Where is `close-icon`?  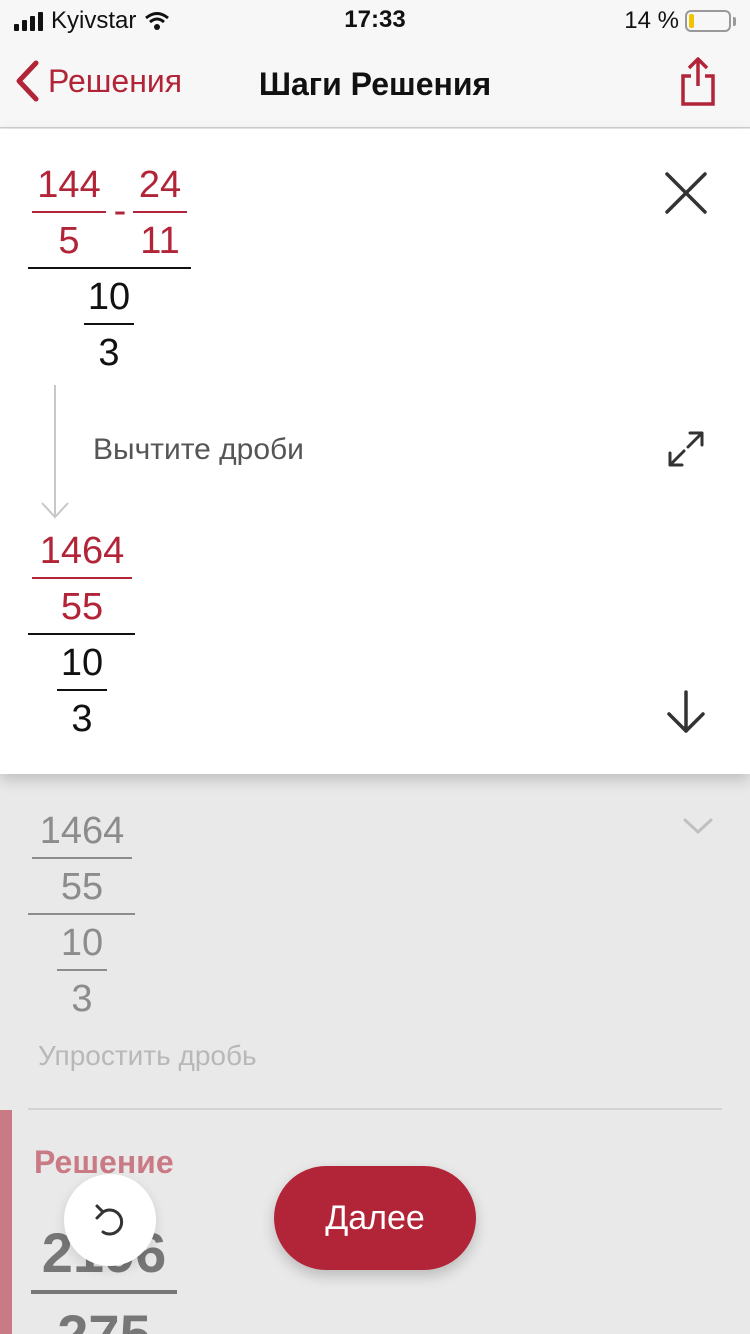 close-icon is located at coordinates (686, 193).